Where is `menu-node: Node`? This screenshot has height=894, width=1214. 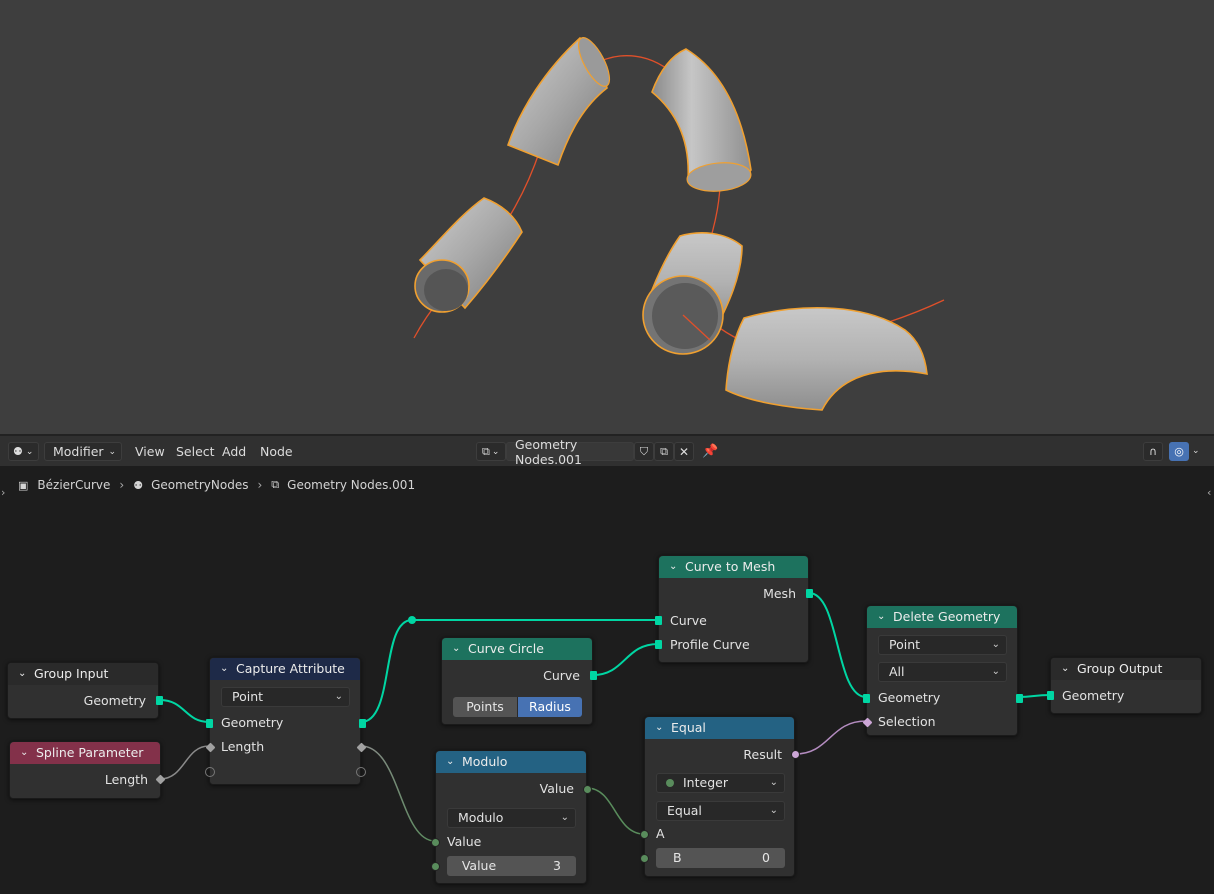
menu-node: Node is located at coordinates (276, 451).